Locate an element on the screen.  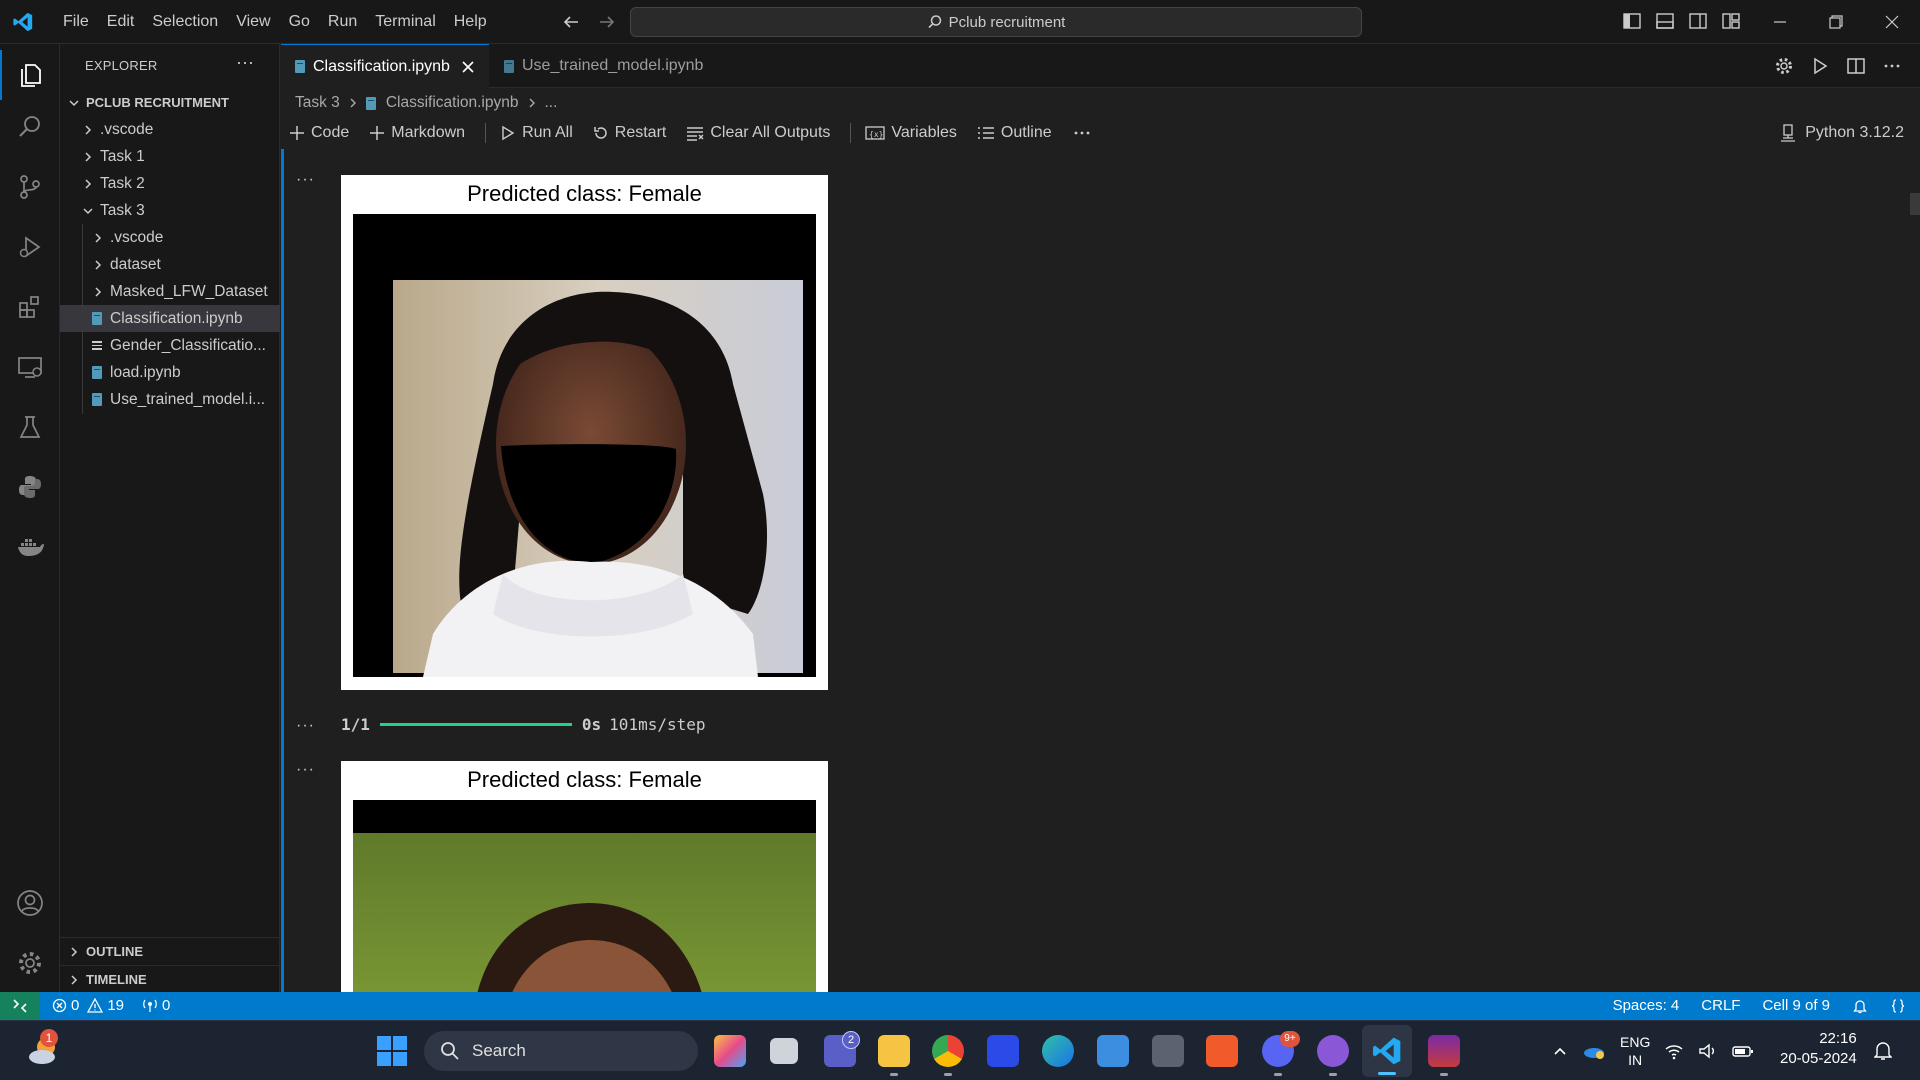
activity-remote-explorer is located at coordinates (30, 367).